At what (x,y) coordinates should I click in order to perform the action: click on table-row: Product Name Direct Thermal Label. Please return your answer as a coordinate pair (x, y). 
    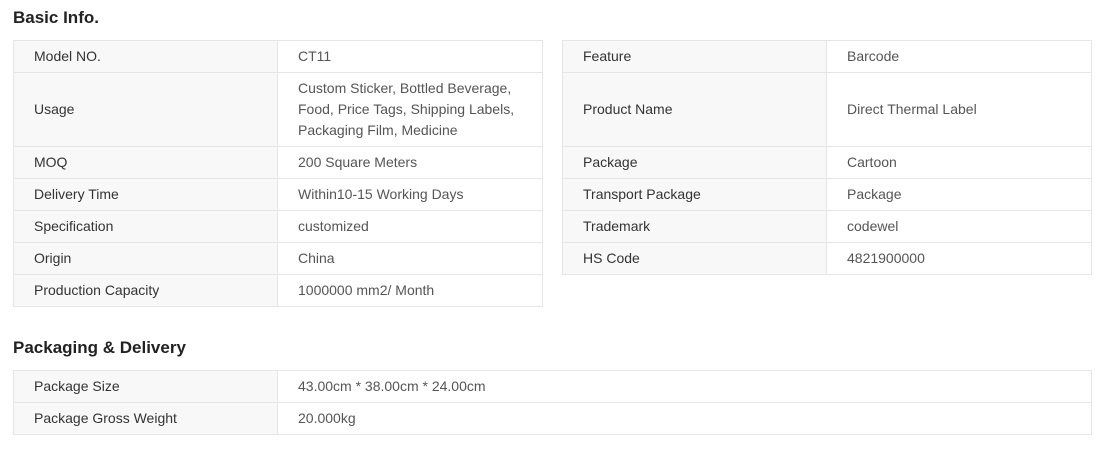
    Looking at the image, I should click on (827, 109).